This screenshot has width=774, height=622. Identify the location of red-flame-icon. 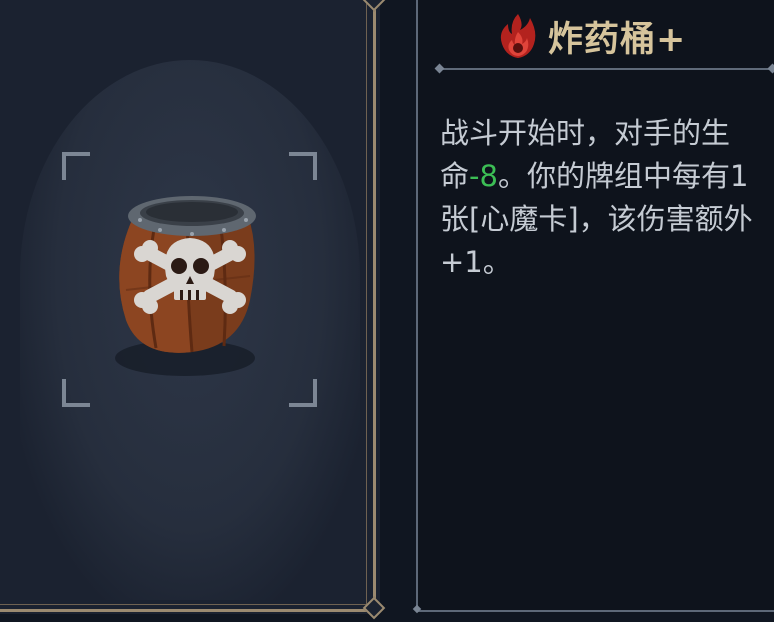
(518, 36).